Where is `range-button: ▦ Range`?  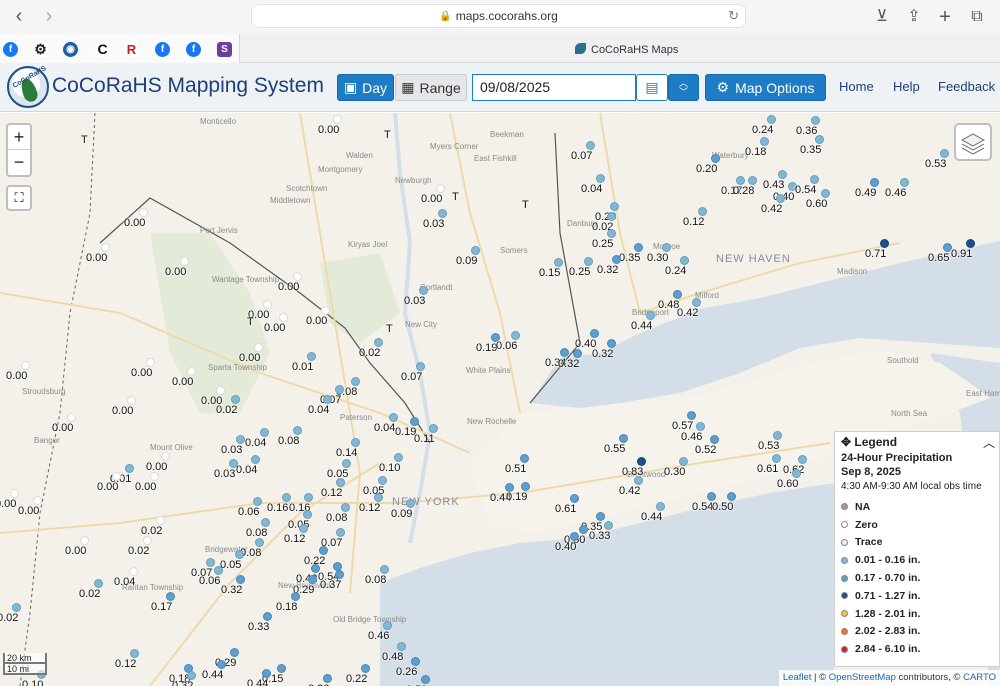 range-button: ▦ Range is located at coordinates (431, 87).